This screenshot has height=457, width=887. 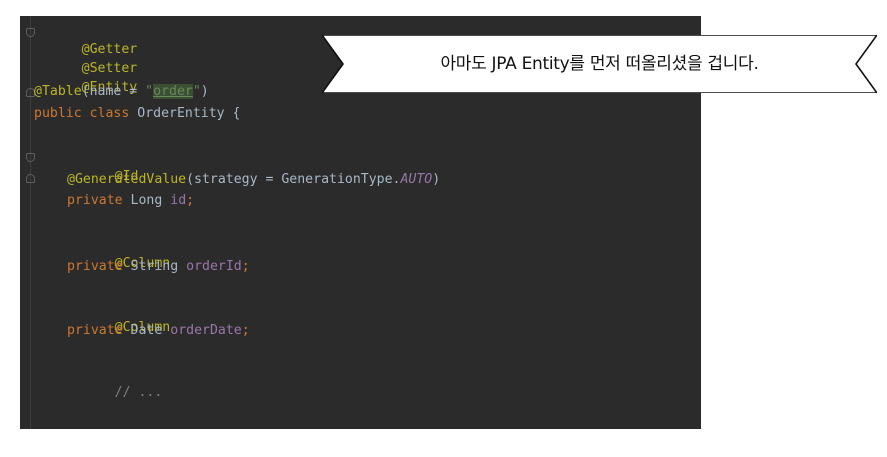 What do you see at coordinates (206, 330) in the screenshot?
I see `field-order-date: orderDate` at bounding box center [206, 330].